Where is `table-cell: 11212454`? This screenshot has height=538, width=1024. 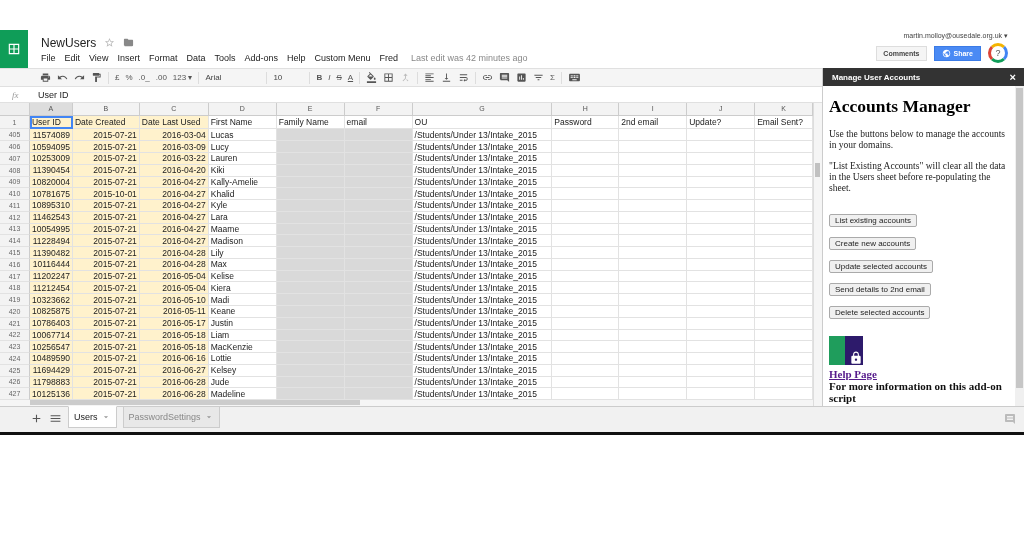
table-cell: 11212454 is located at coordinates (51, 288).